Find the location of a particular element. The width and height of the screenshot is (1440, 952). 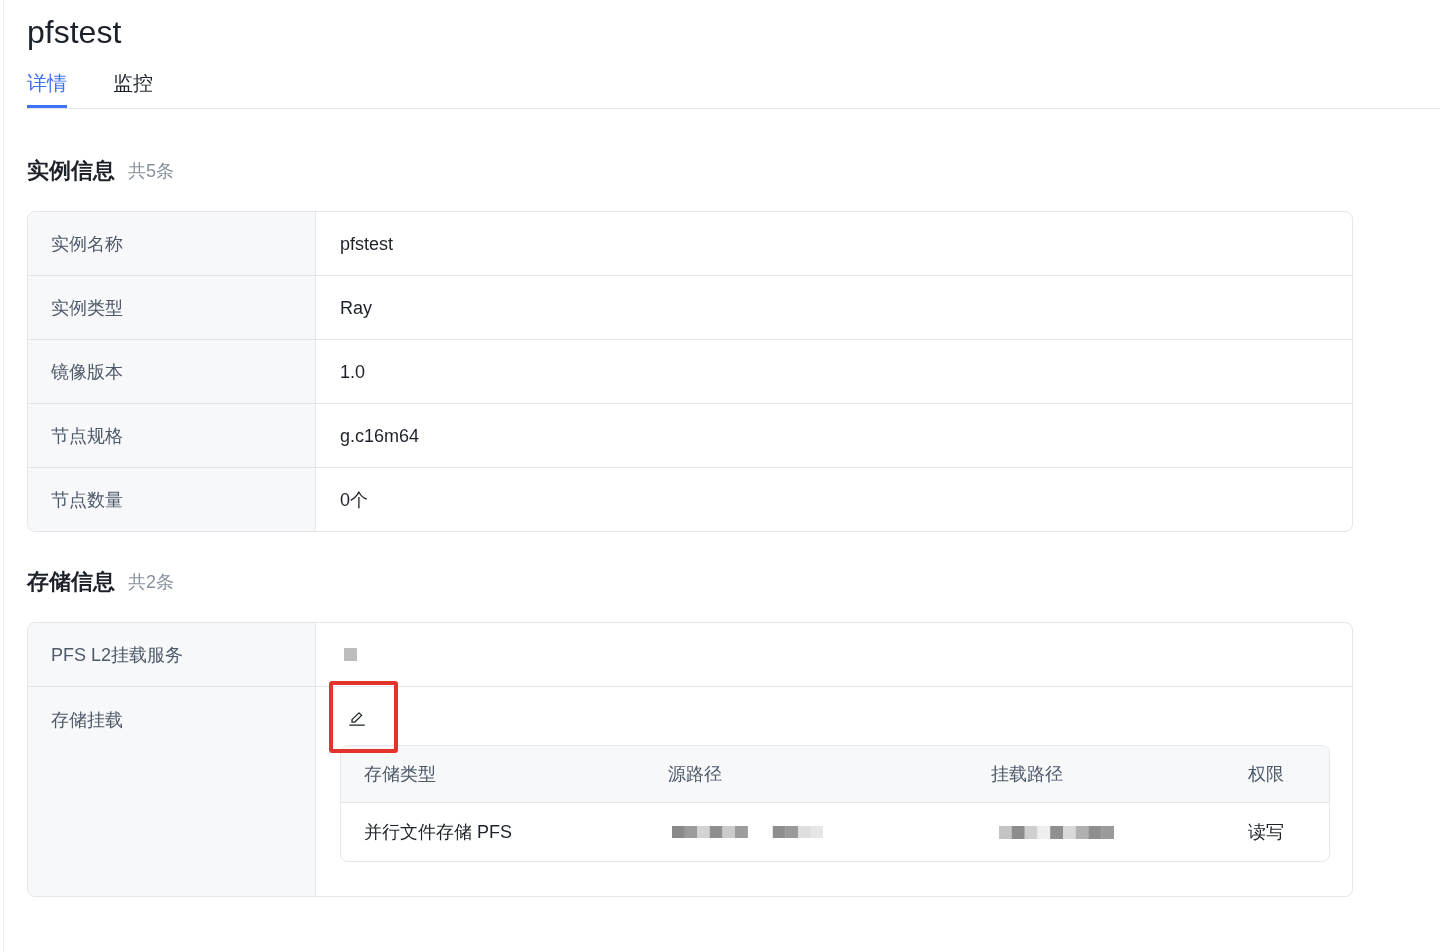

item-count: 共5条 is located at coordinates (151, 171).